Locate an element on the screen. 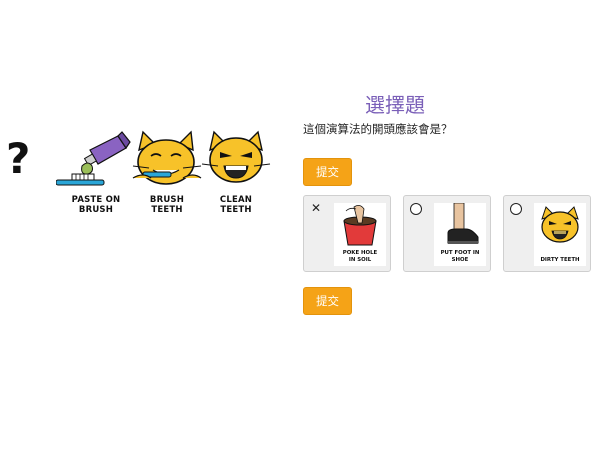  answer-option-foot-in-shoe: PUT FOOT IN SHOE is located at coordinates (447, 233).